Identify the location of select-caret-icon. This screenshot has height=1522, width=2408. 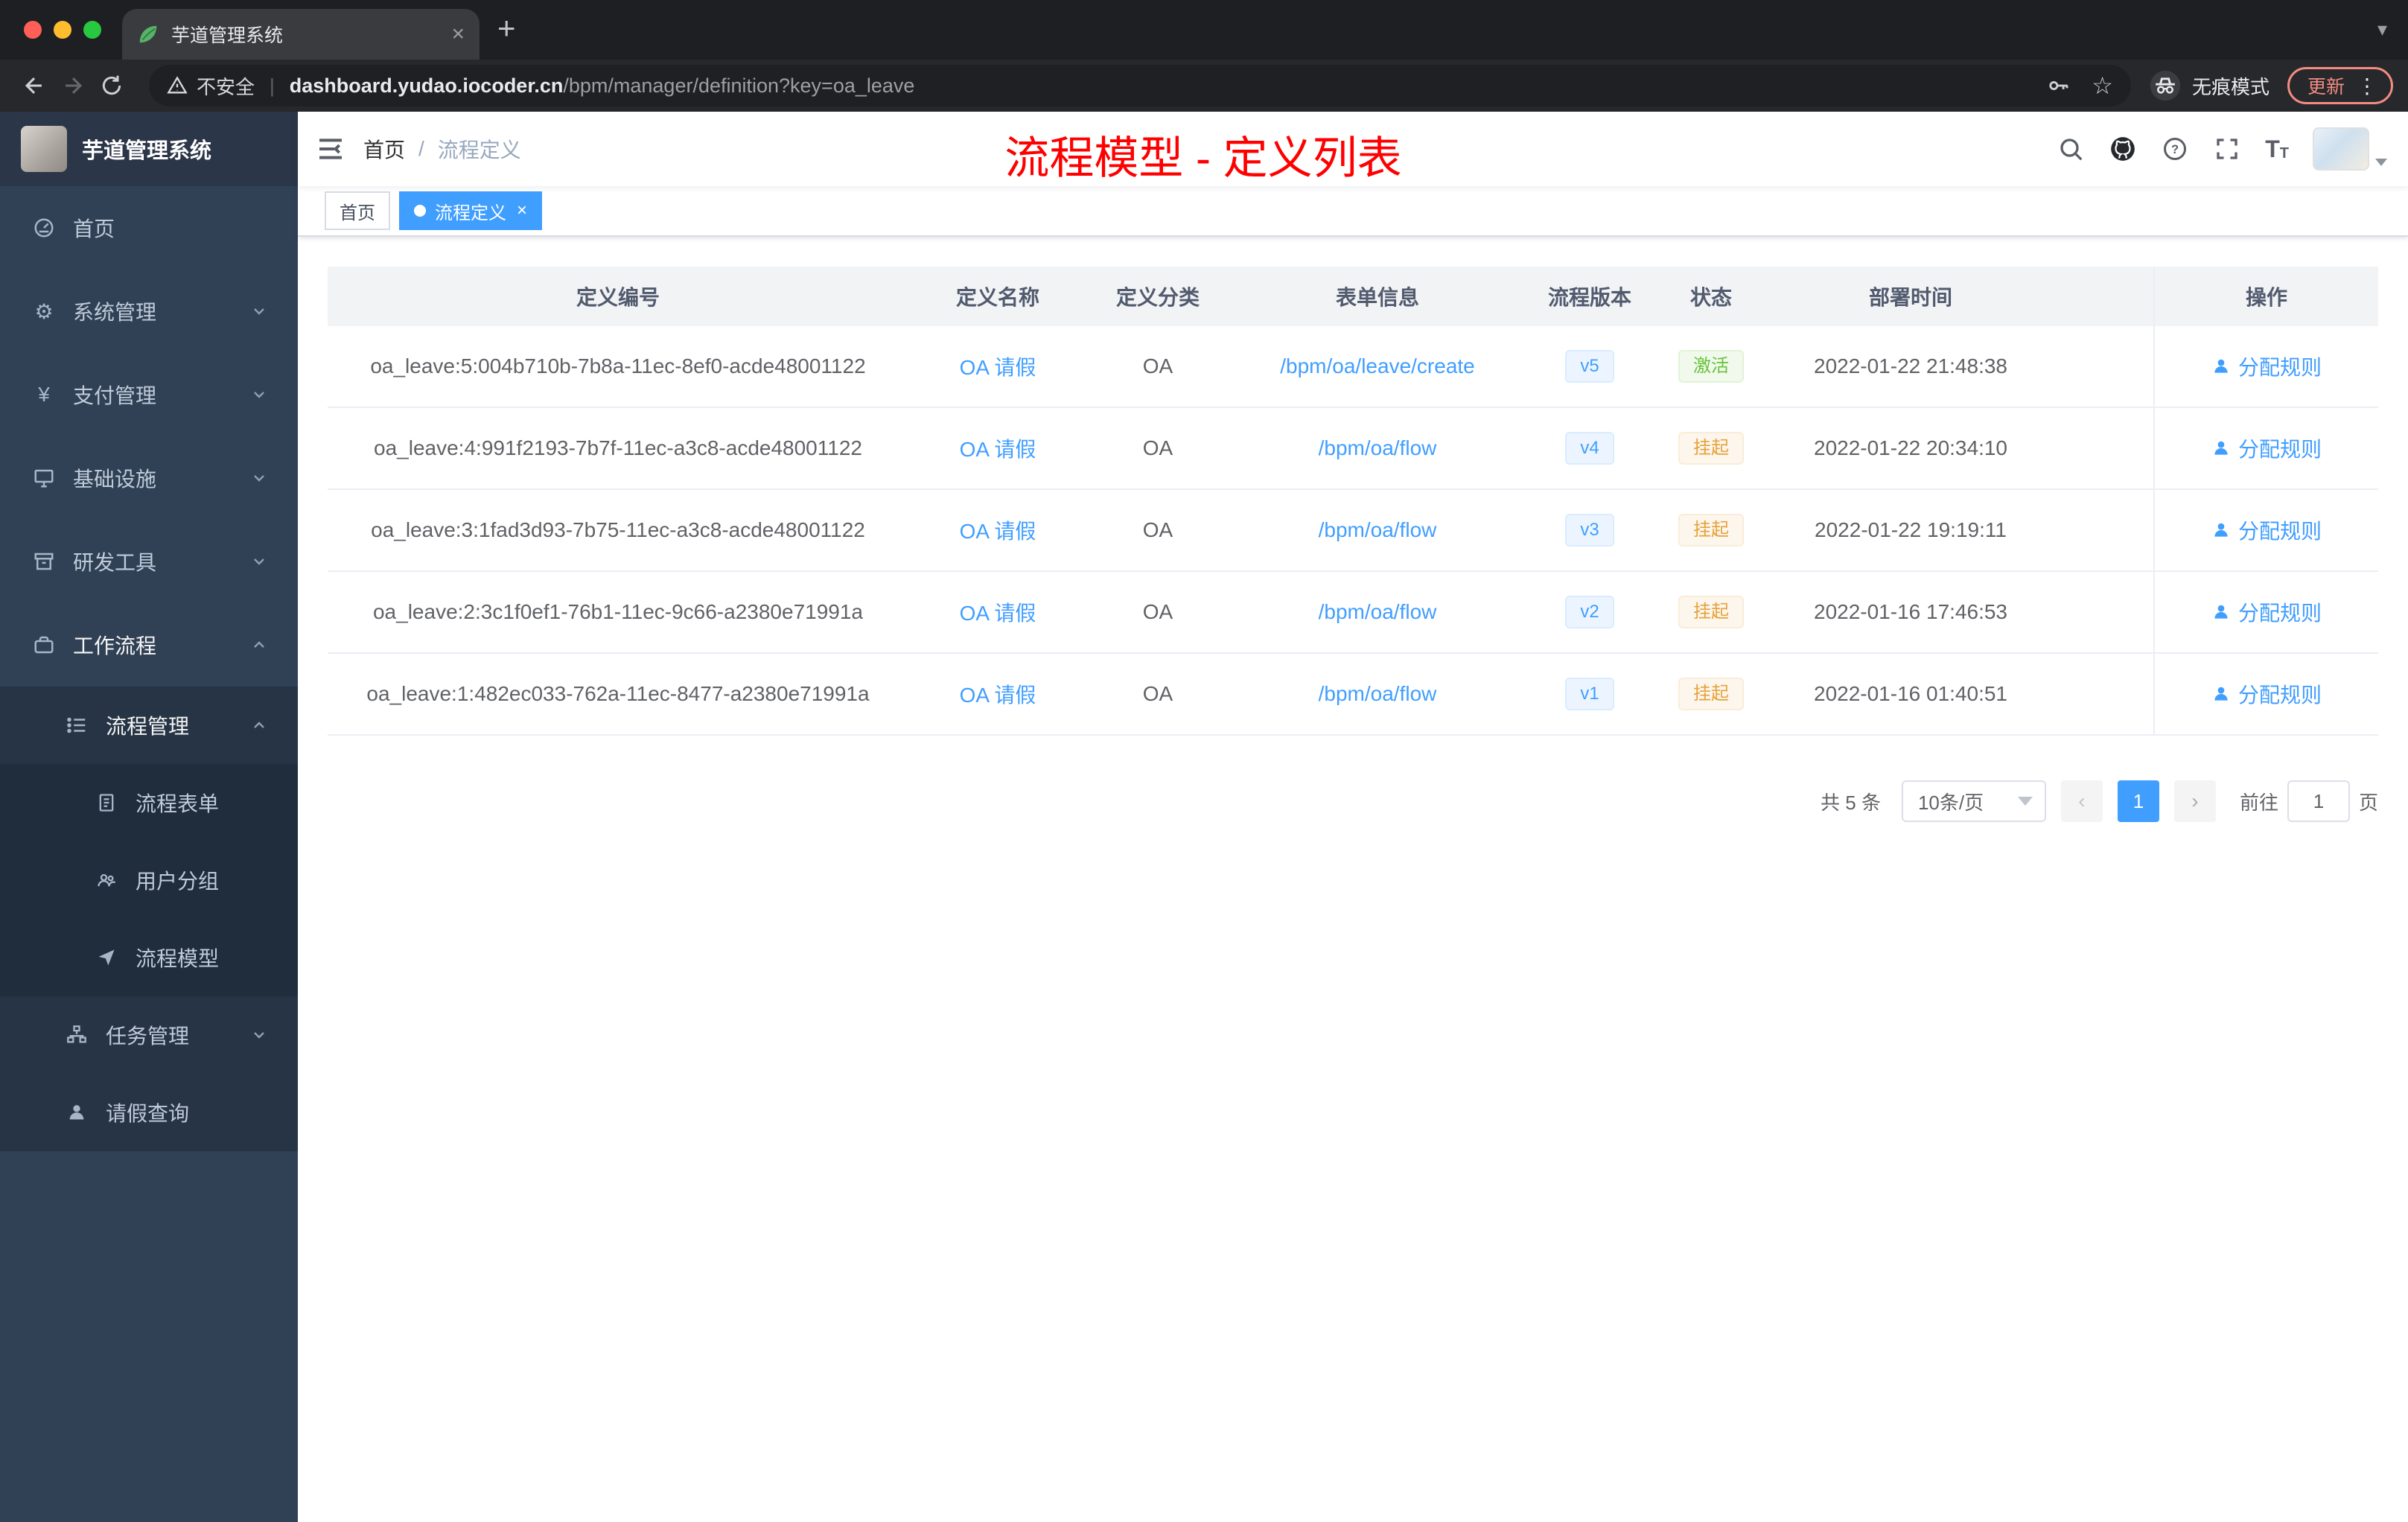
(2025, 801).